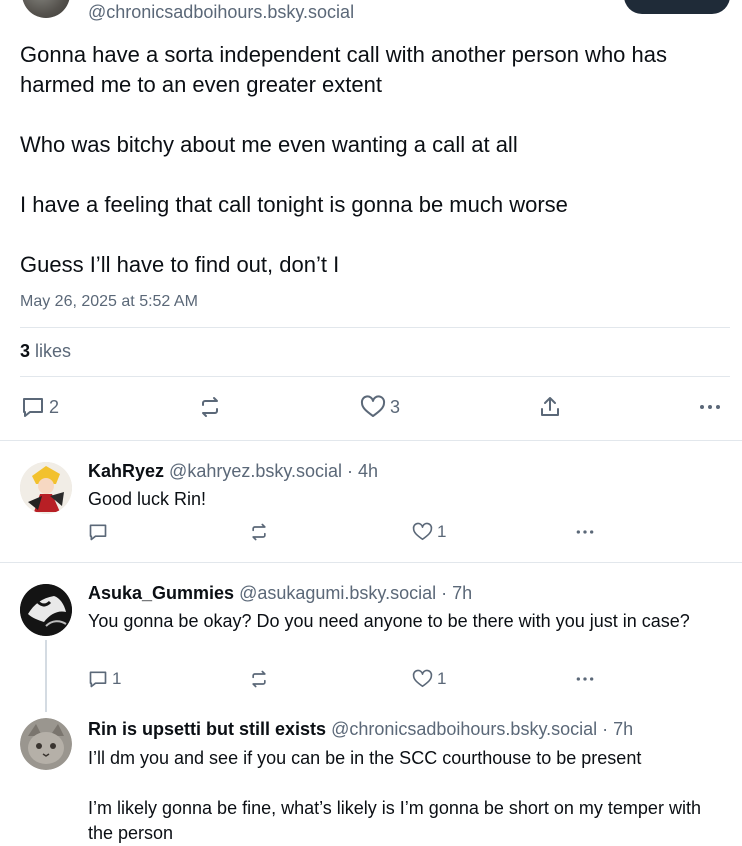 The width and height of the screenshot is (742, 846). What do you see at coordinates (54, 406) in the screenshot?
I see `reply-count: 2` at bounding box center [54, 406].